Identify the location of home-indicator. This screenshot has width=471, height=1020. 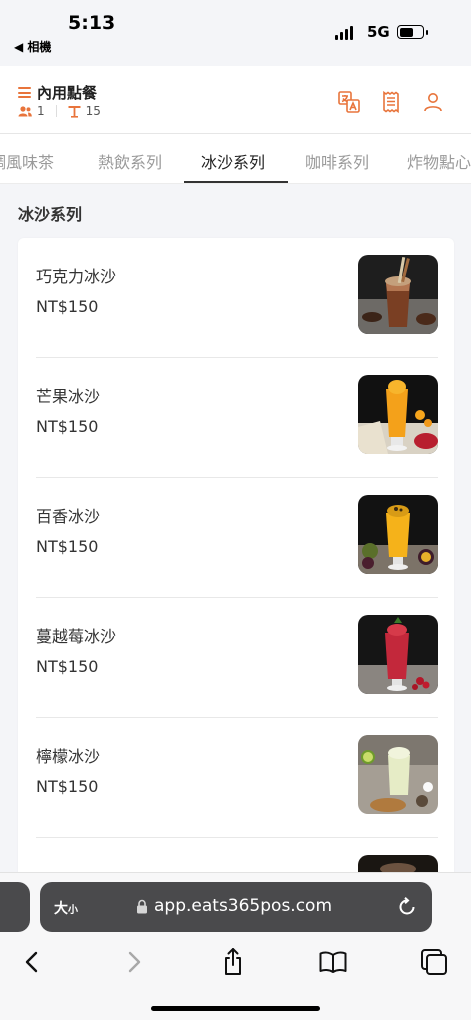
(235, 1008).